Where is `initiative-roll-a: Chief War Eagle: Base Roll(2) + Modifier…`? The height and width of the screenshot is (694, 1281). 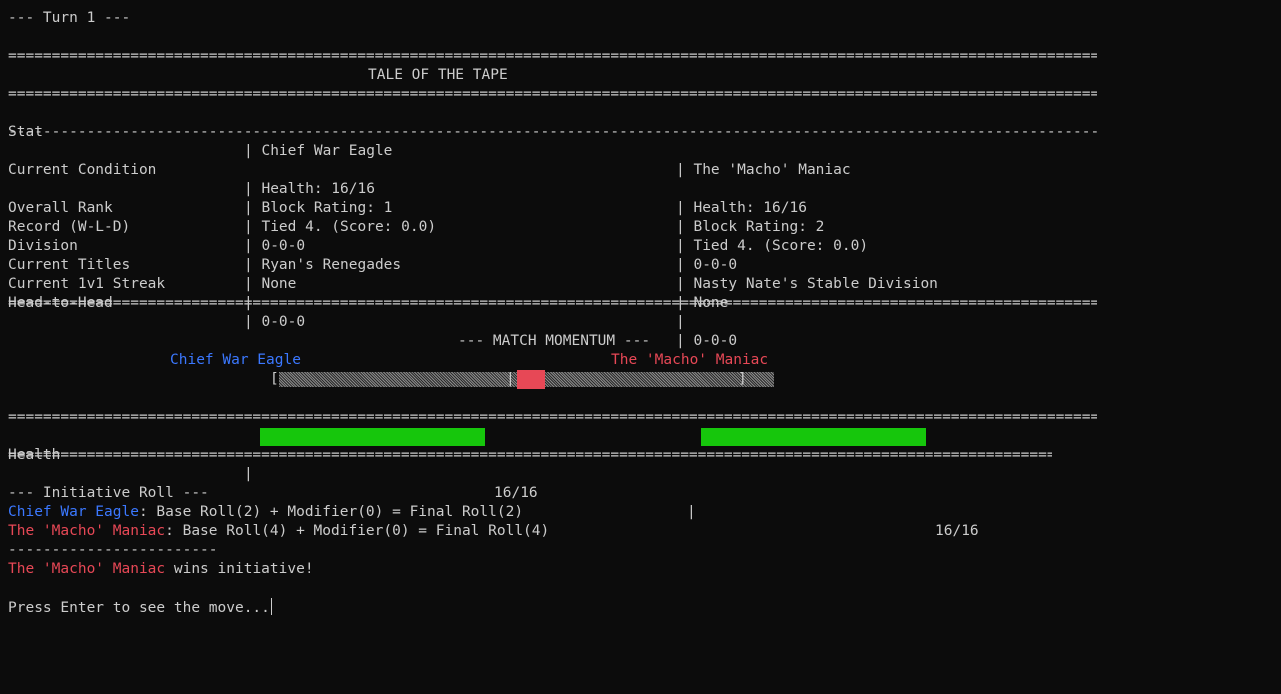 initiative-roll-a: Chief War Eagle: Base Roll(2) + Modifier… is located at coordinates (266, 512).